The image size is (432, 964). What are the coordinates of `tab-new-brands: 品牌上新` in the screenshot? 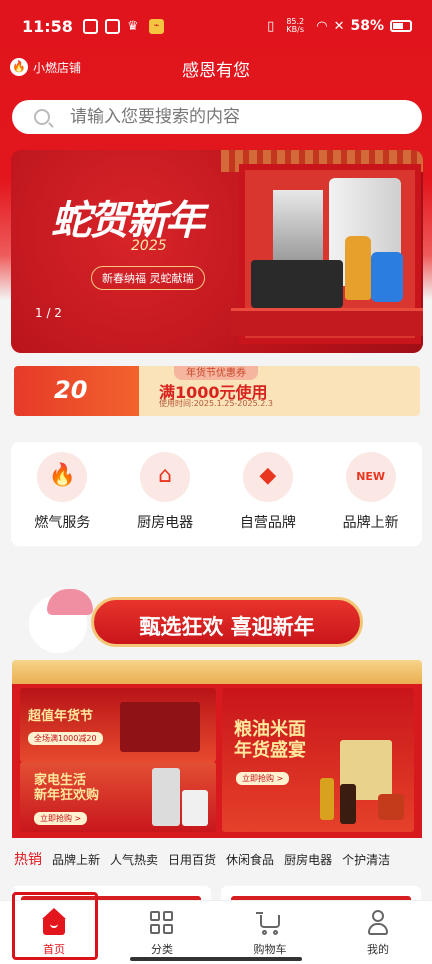 It's located at (76, 859).